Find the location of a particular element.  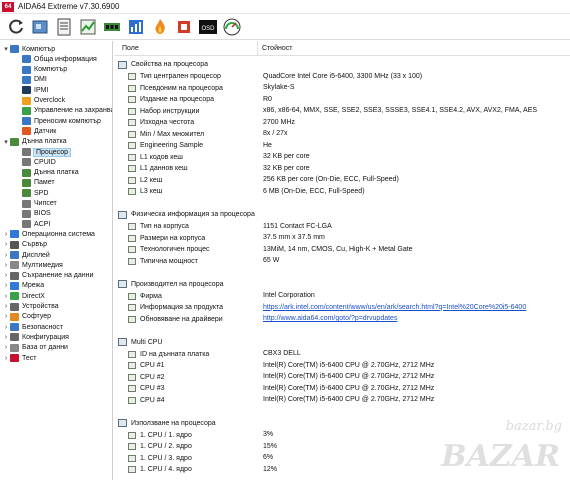

field-label: CPU #2 is located at coordinates (152, 377).